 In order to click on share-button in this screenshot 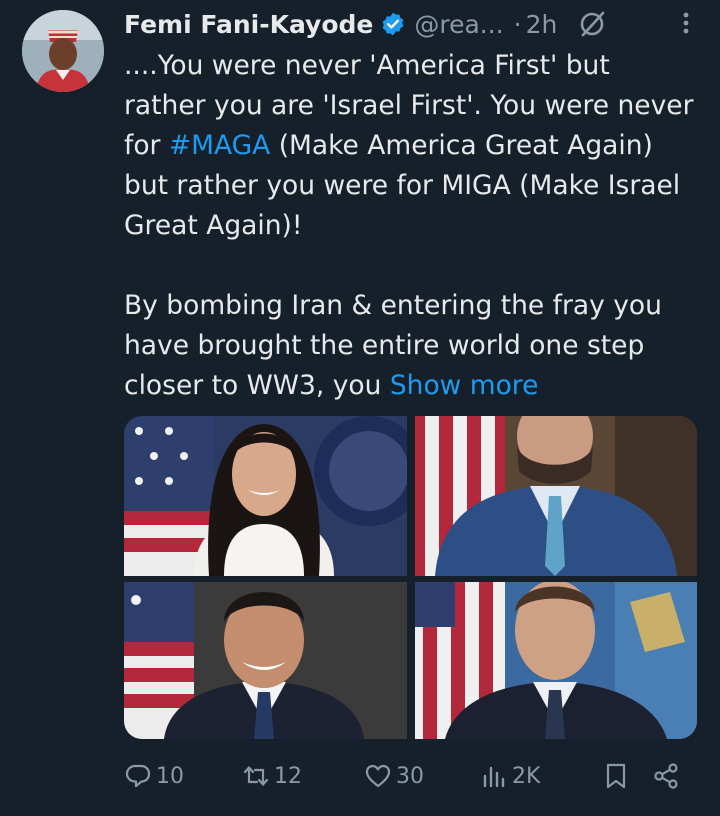, I will do `click(668, 776)`.